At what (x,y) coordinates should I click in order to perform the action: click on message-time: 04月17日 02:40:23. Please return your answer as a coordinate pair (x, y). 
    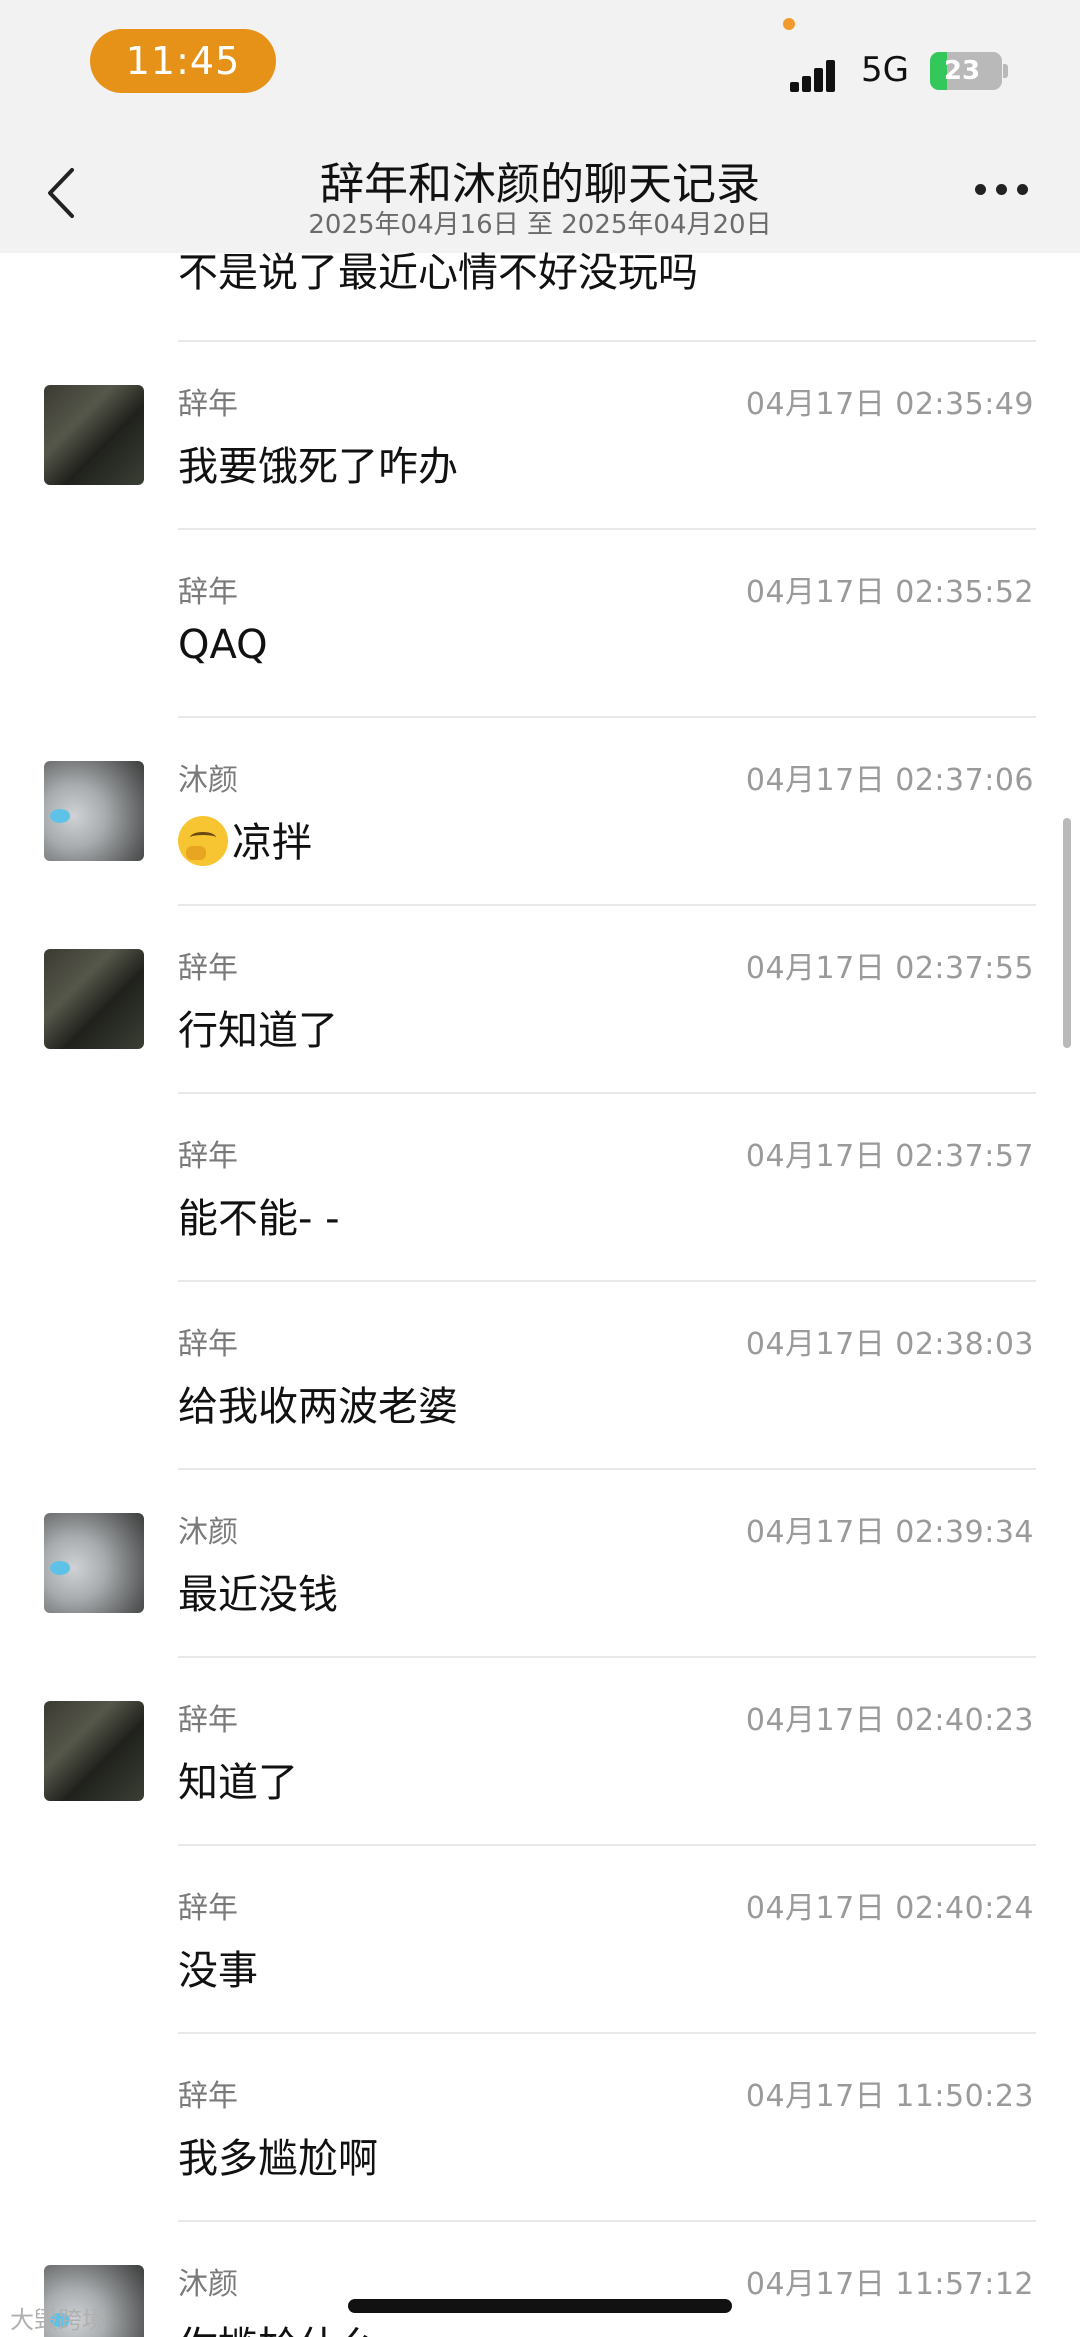
    Looking at the image, I should click on (889, 1720).